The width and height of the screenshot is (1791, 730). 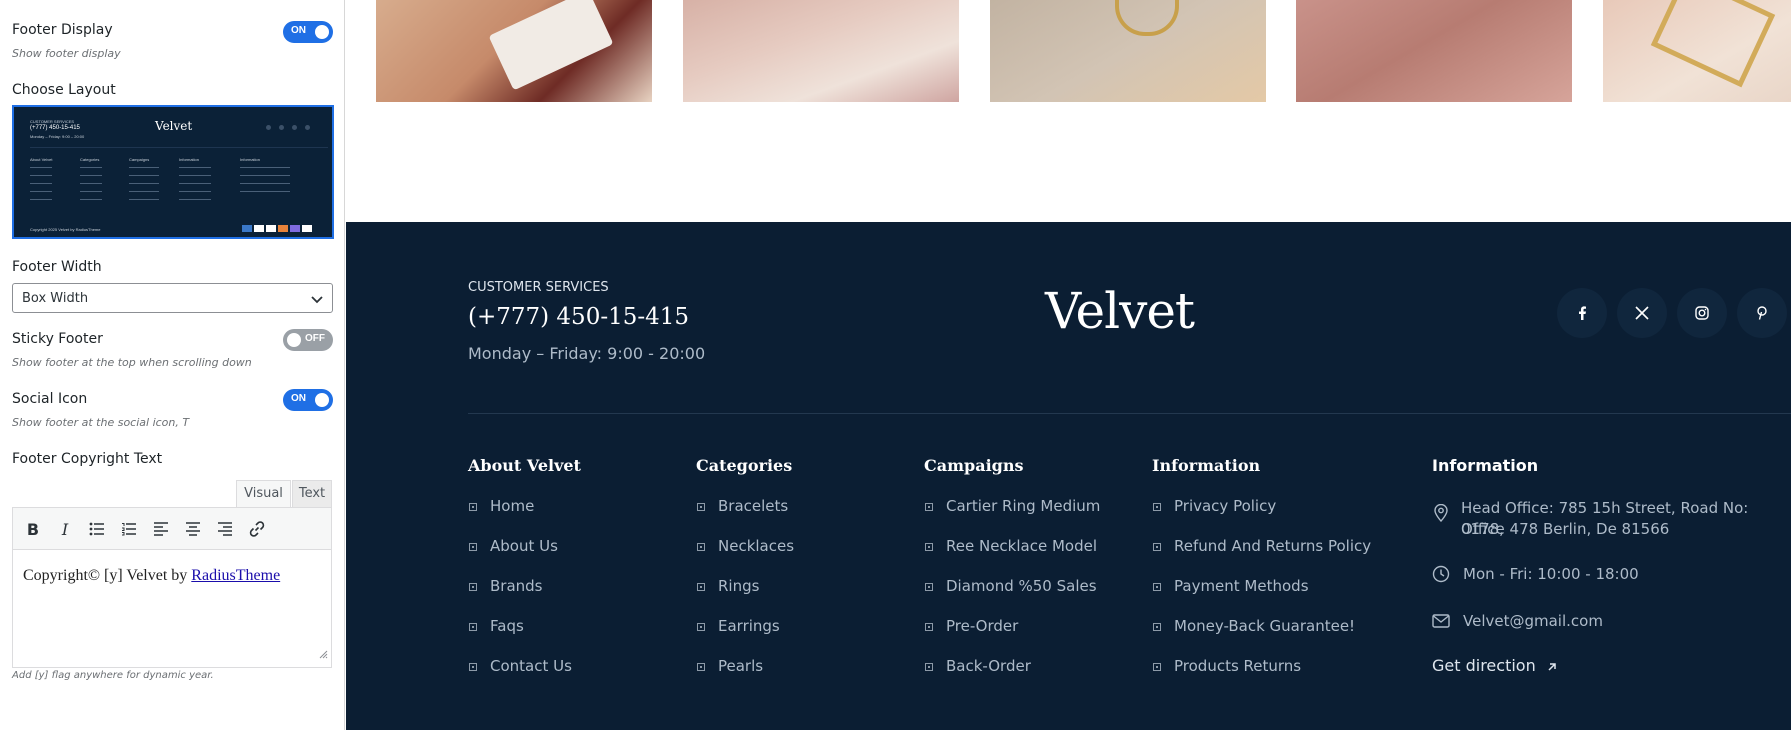 What do you see at coordinates (113, 675) in the screenshot?
I see `copyright-hint: Add [y] flag anywhere for dynamic year.` at bounding box center [113, 675].